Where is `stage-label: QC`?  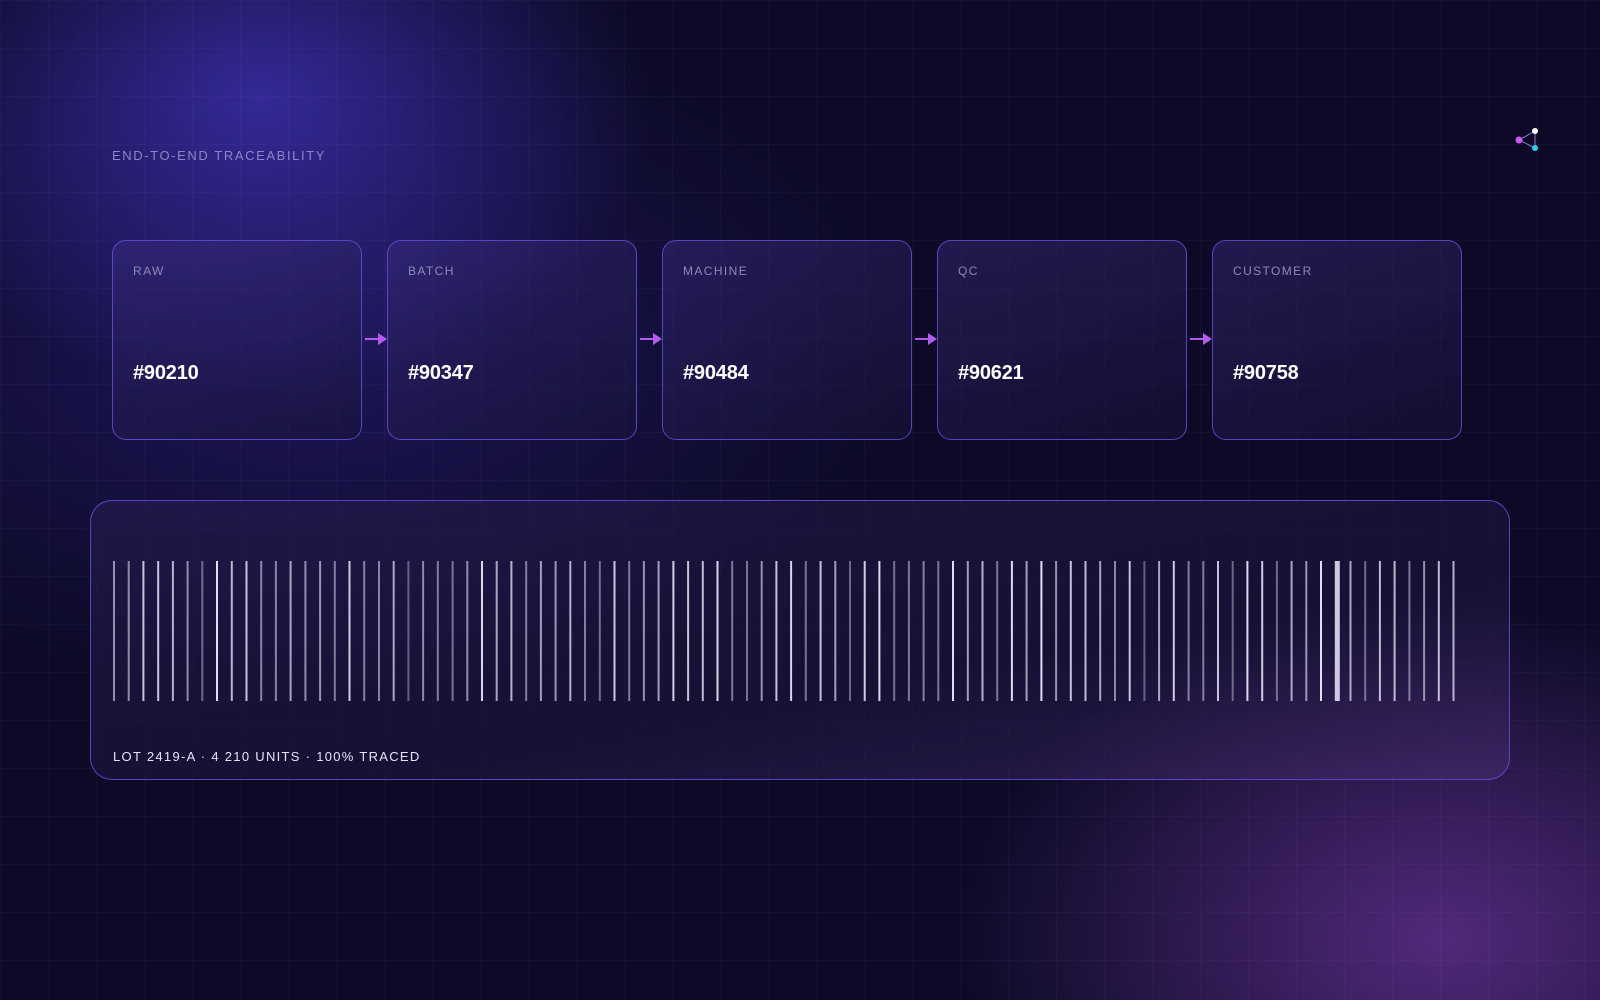
stage-label: QC is located at coordinates (968, 271).